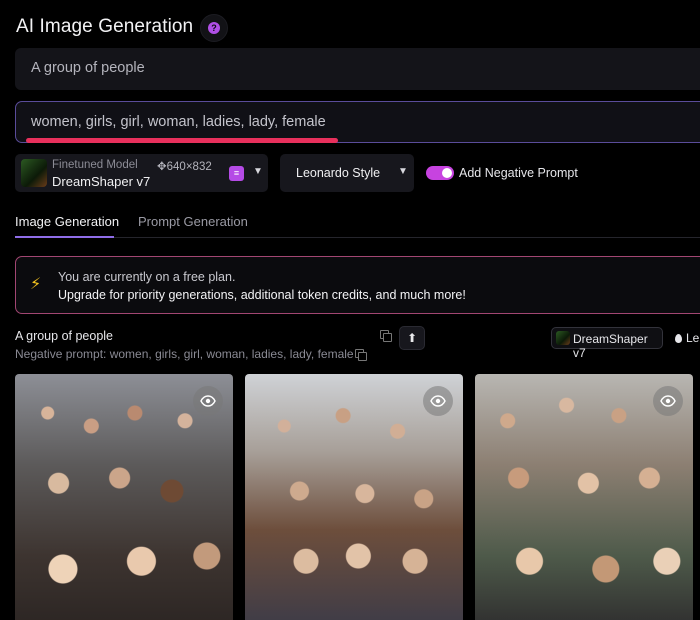  Describe the element at coordinates (36, 284) in the screenshot. I see `lightning-icon: ⚡` at that location.